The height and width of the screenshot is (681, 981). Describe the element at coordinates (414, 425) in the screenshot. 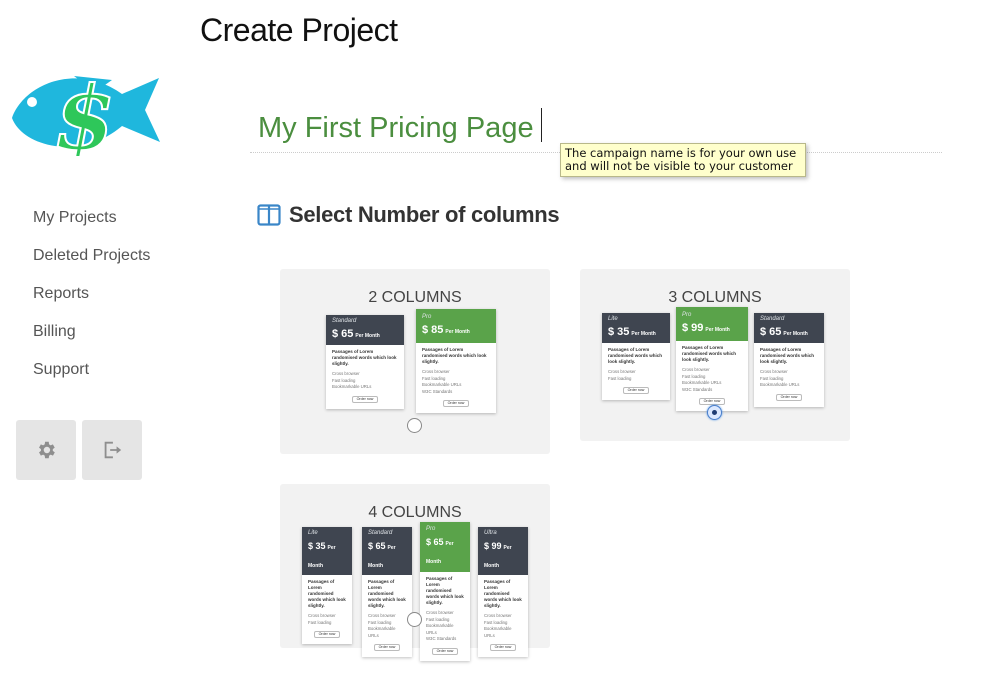

I see `radio-2-columns` at that location.